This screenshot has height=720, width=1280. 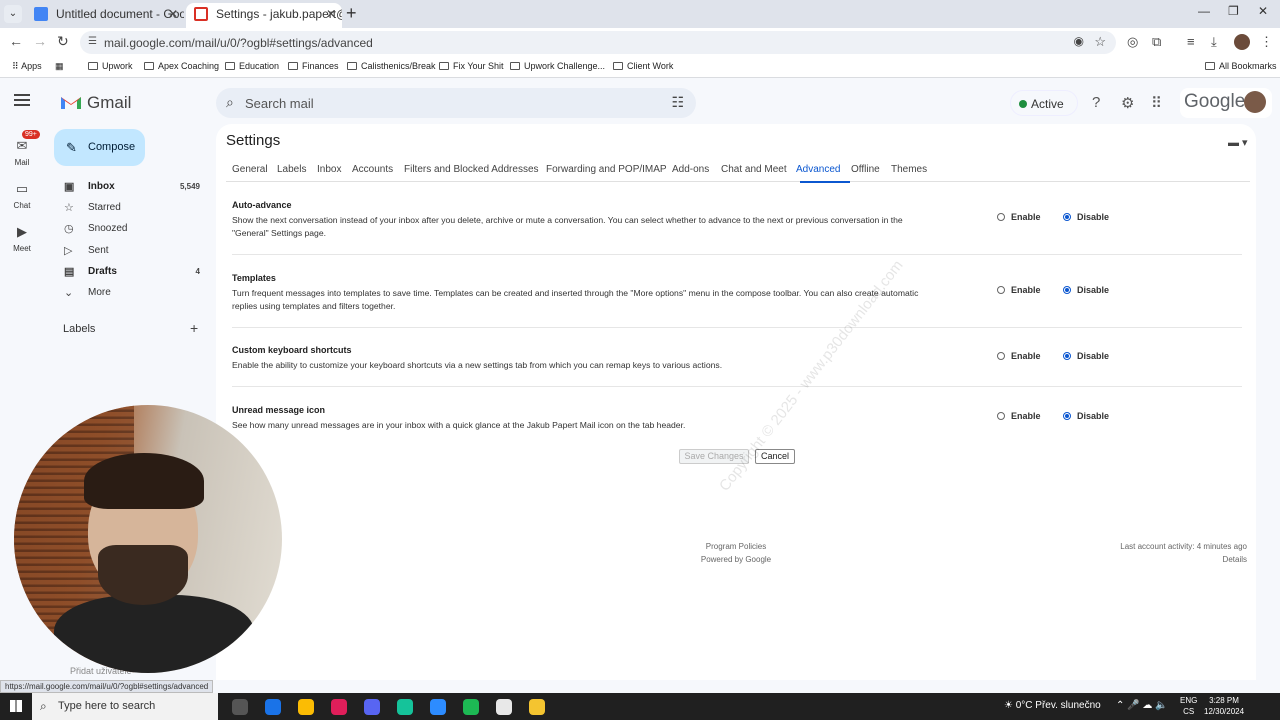 I want to click on task-view-icon, so click(x=240, y=707).